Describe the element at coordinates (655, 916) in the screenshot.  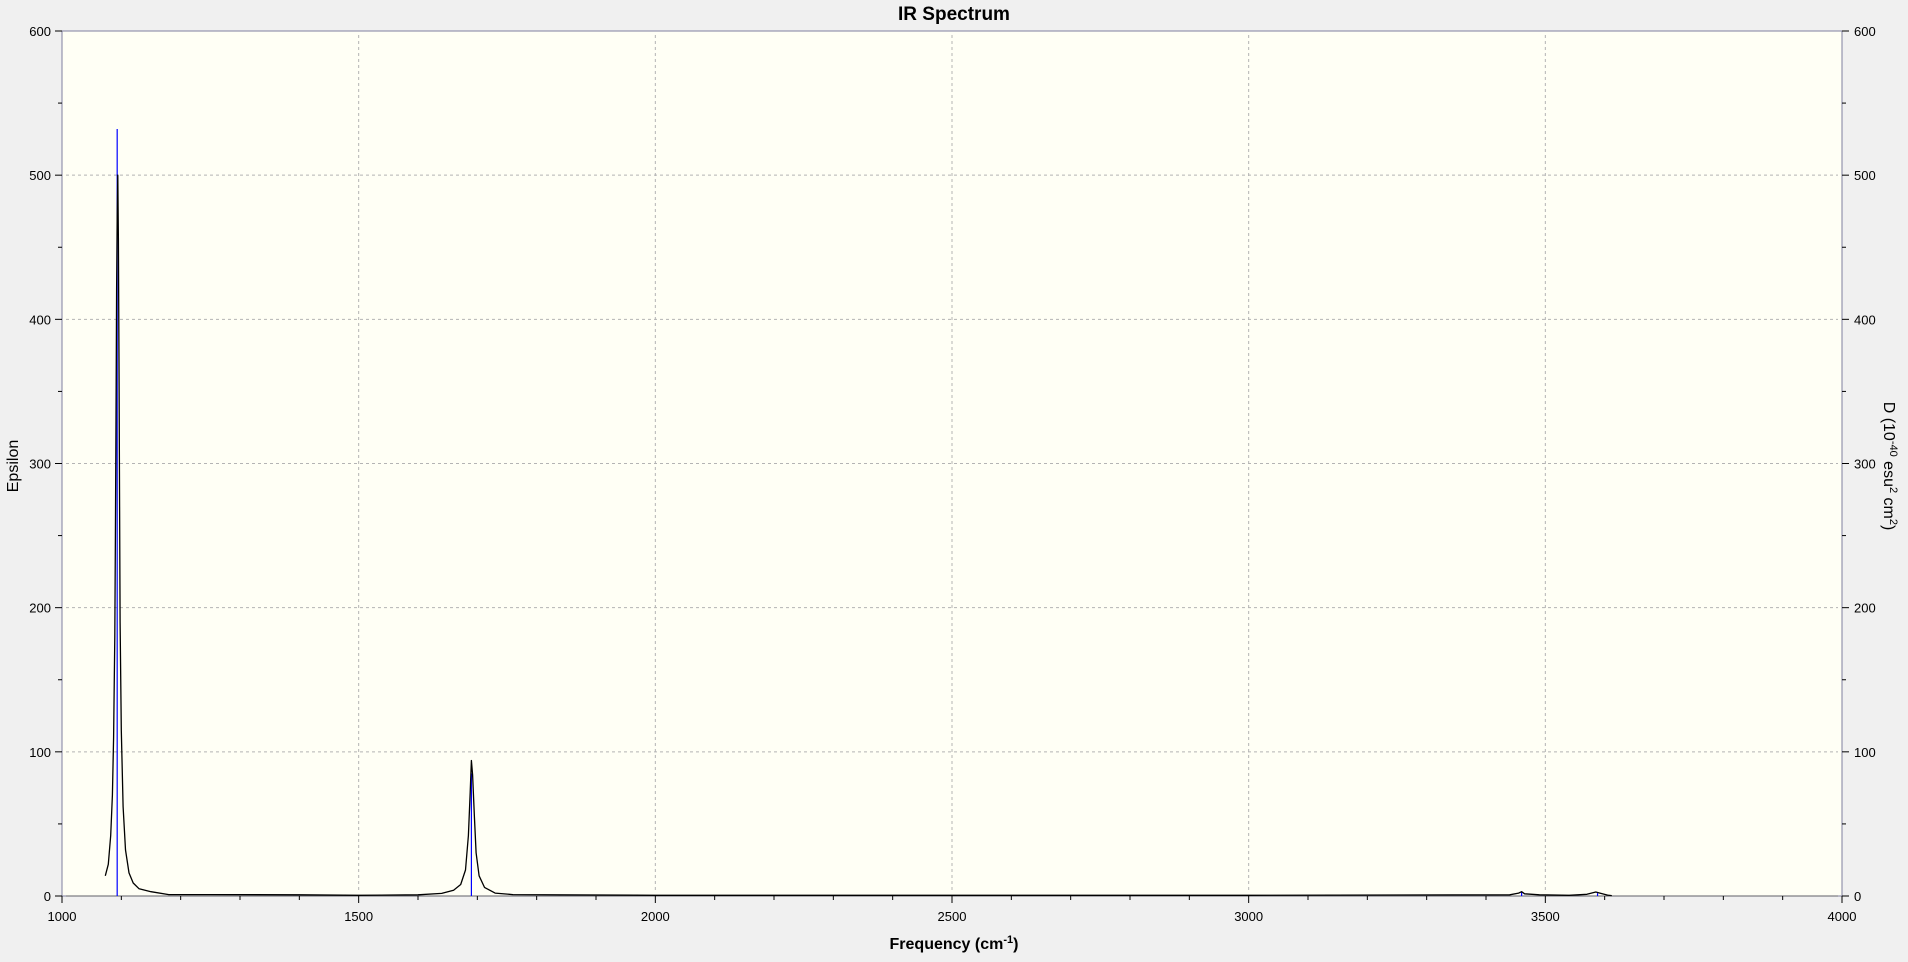
I see `x-tick-label: 2000` at that location.